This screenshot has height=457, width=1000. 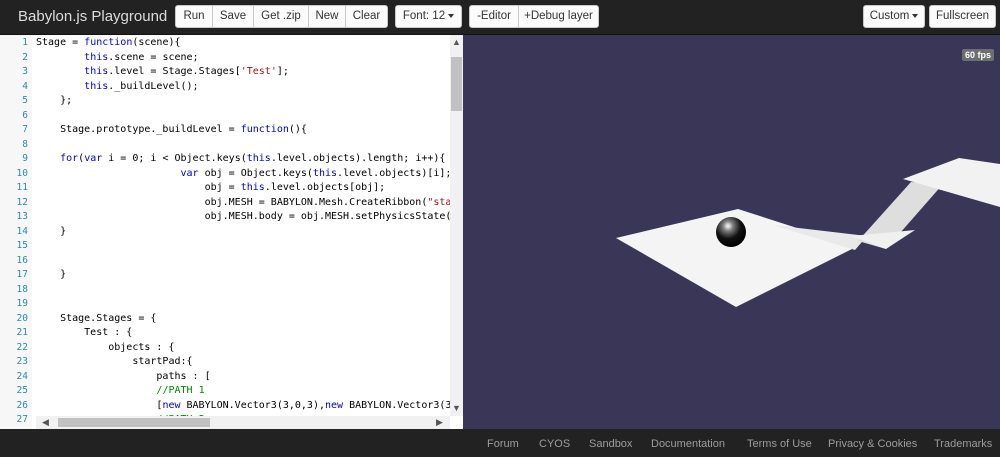 I want to click on code-token: ._buildLevel();, so click(x=153, y=86).